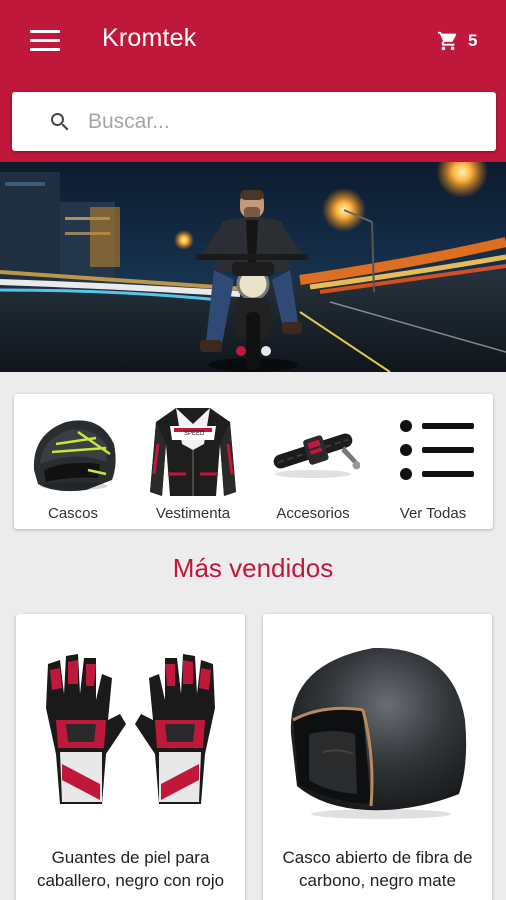  Describe the element at coordinates (447, 41) in the screenshot. I see `cart-icon` at that location.